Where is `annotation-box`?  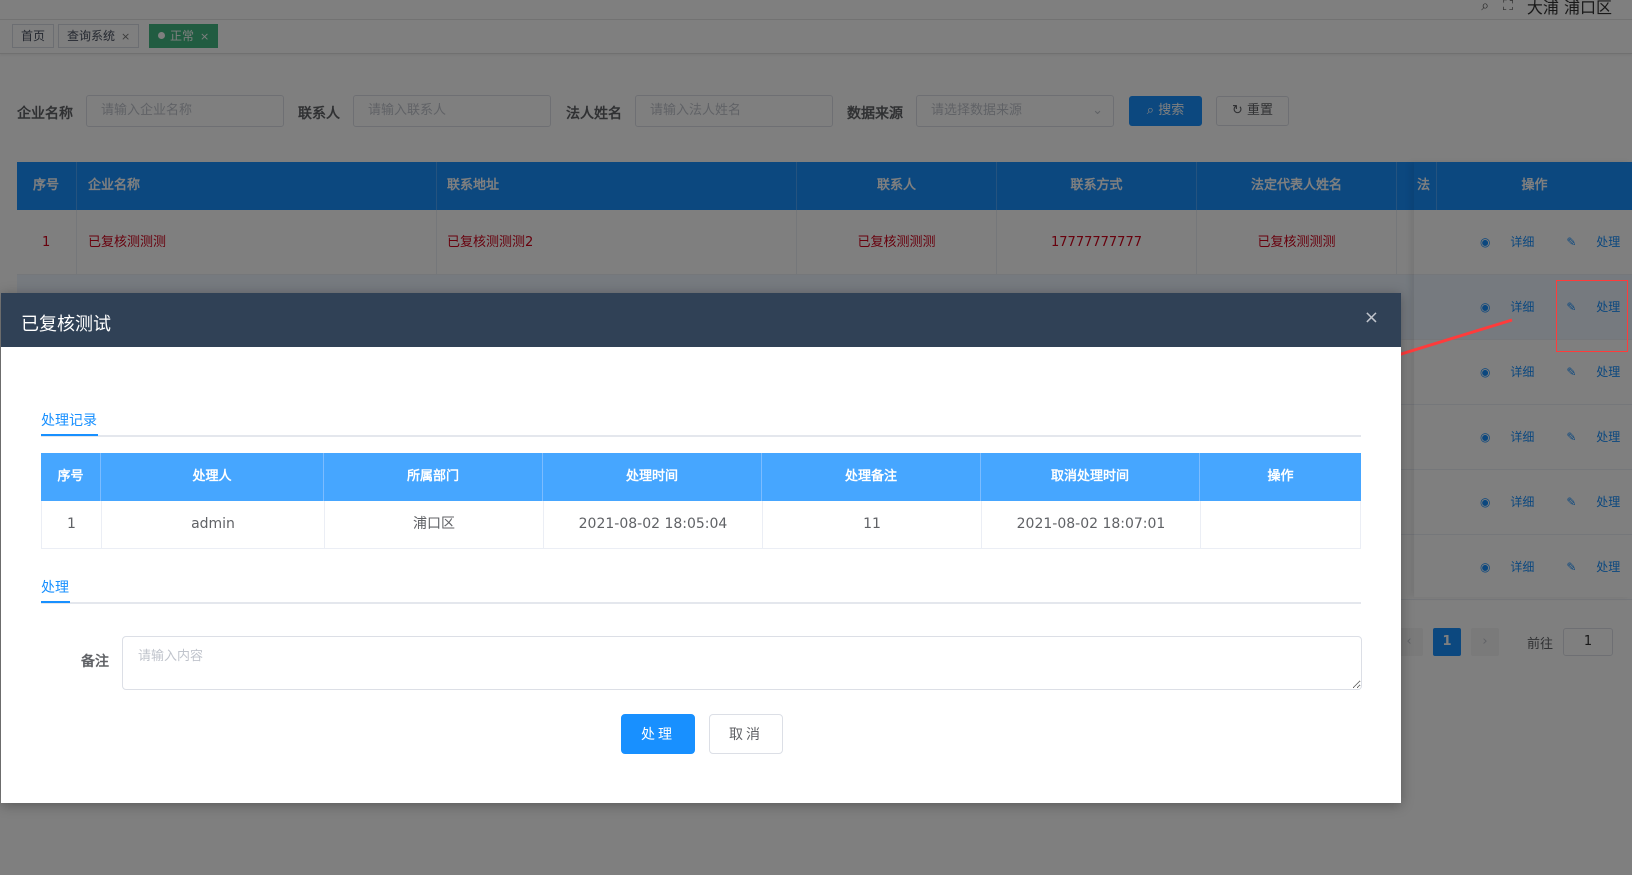
annotation-box is located at coordinates (1592, 316).